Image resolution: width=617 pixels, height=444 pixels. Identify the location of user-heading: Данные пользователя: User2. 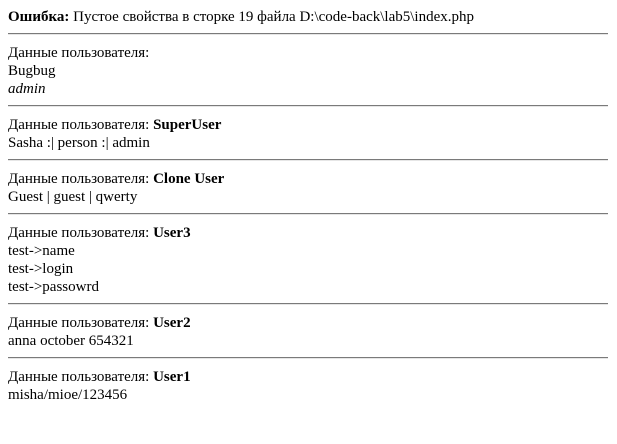
(308, 323).